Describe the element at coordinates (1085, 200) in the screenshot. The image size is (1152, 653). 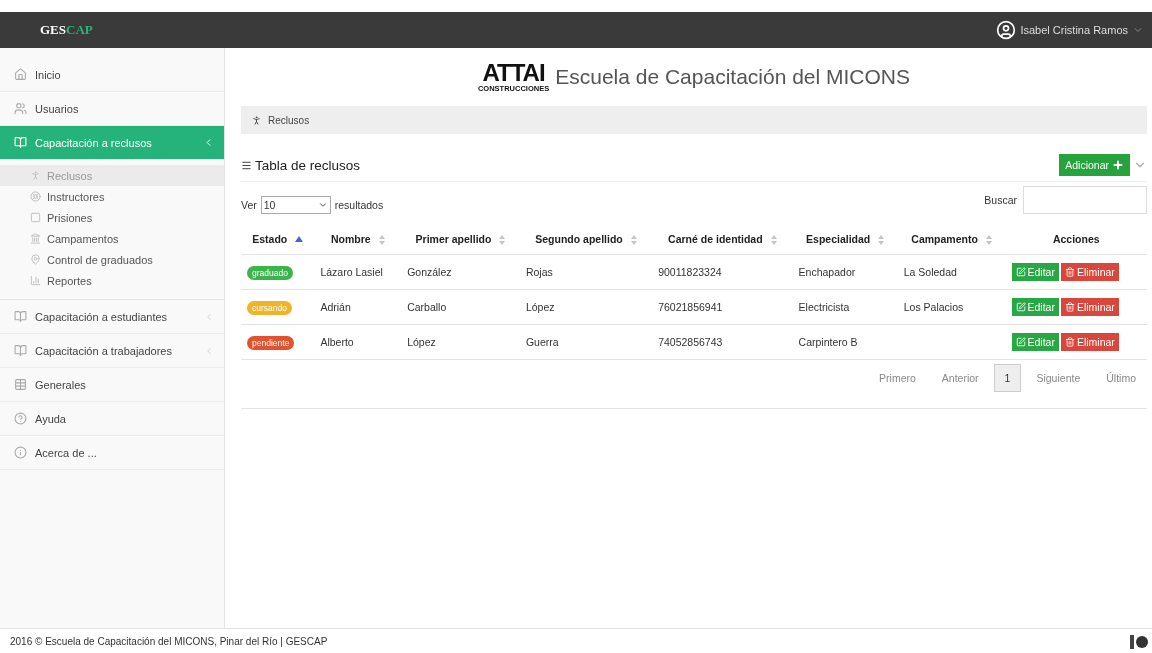
I see `search-field` at that location.